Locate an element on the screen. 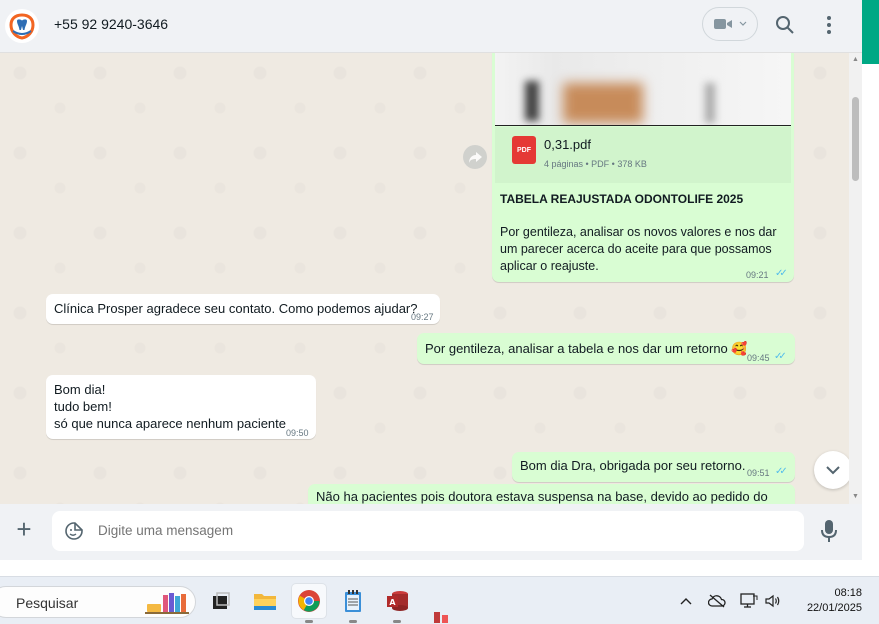 The image size is (879, 624). document-title: TABELA REAJUSTADA ODONTOLIFE 2025 is located at coordinates (622, 199).